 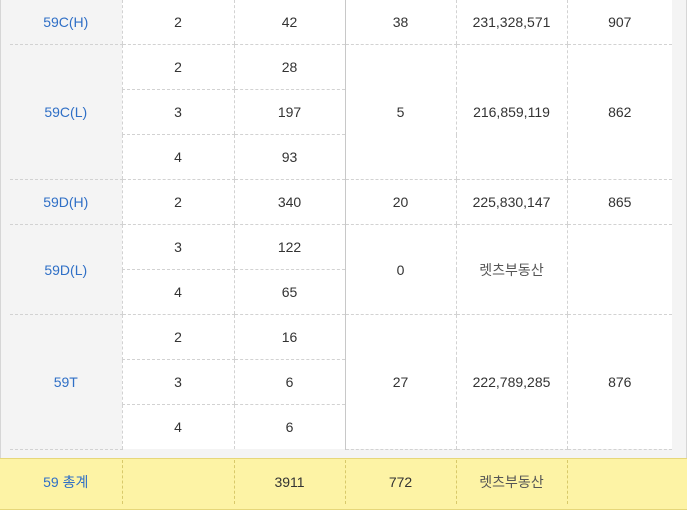 I want to click on price-cell: 222,789,285, so click(x=511, y=382).